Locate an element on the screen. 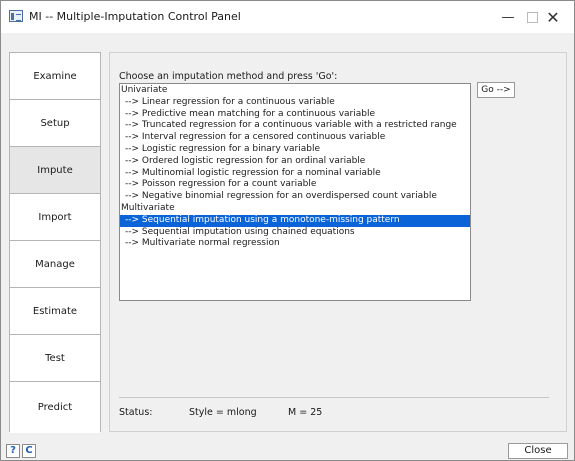  sidebar-item-test: Test is located at coordinates (55, 358).